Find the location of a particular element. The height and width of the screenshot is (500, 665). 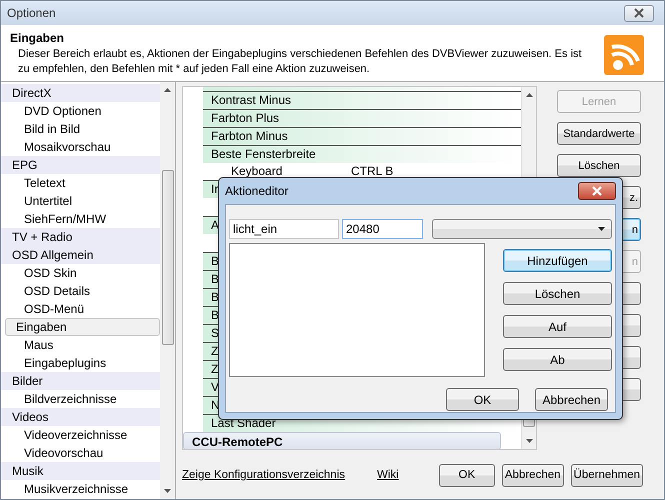

category-item: Musik is located at coordinates (80, 471).